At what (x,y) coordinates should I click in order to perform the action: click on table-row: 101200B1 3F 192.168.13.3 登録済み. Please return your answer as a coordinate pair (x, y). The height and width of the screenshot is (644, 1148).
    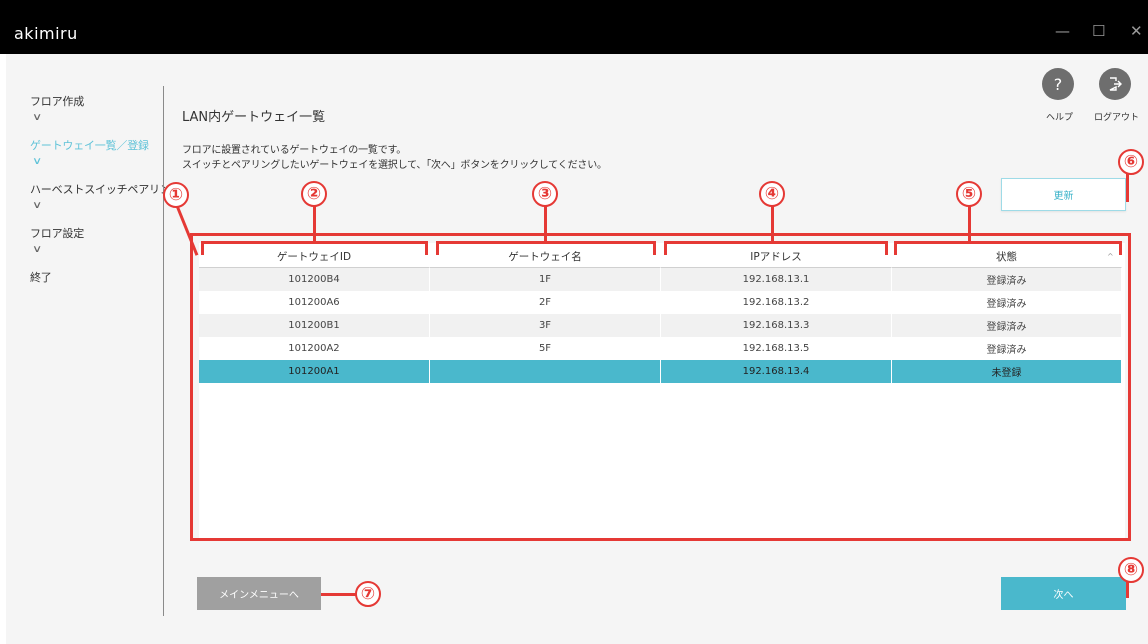
    Looking at the image, I should click on (660, 325).